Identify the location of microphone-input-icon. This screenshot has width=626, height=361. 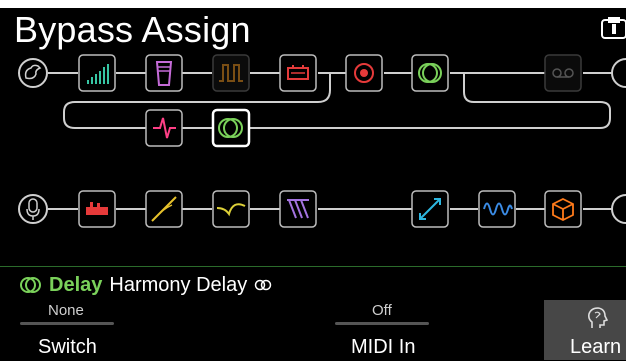
(33, 209).